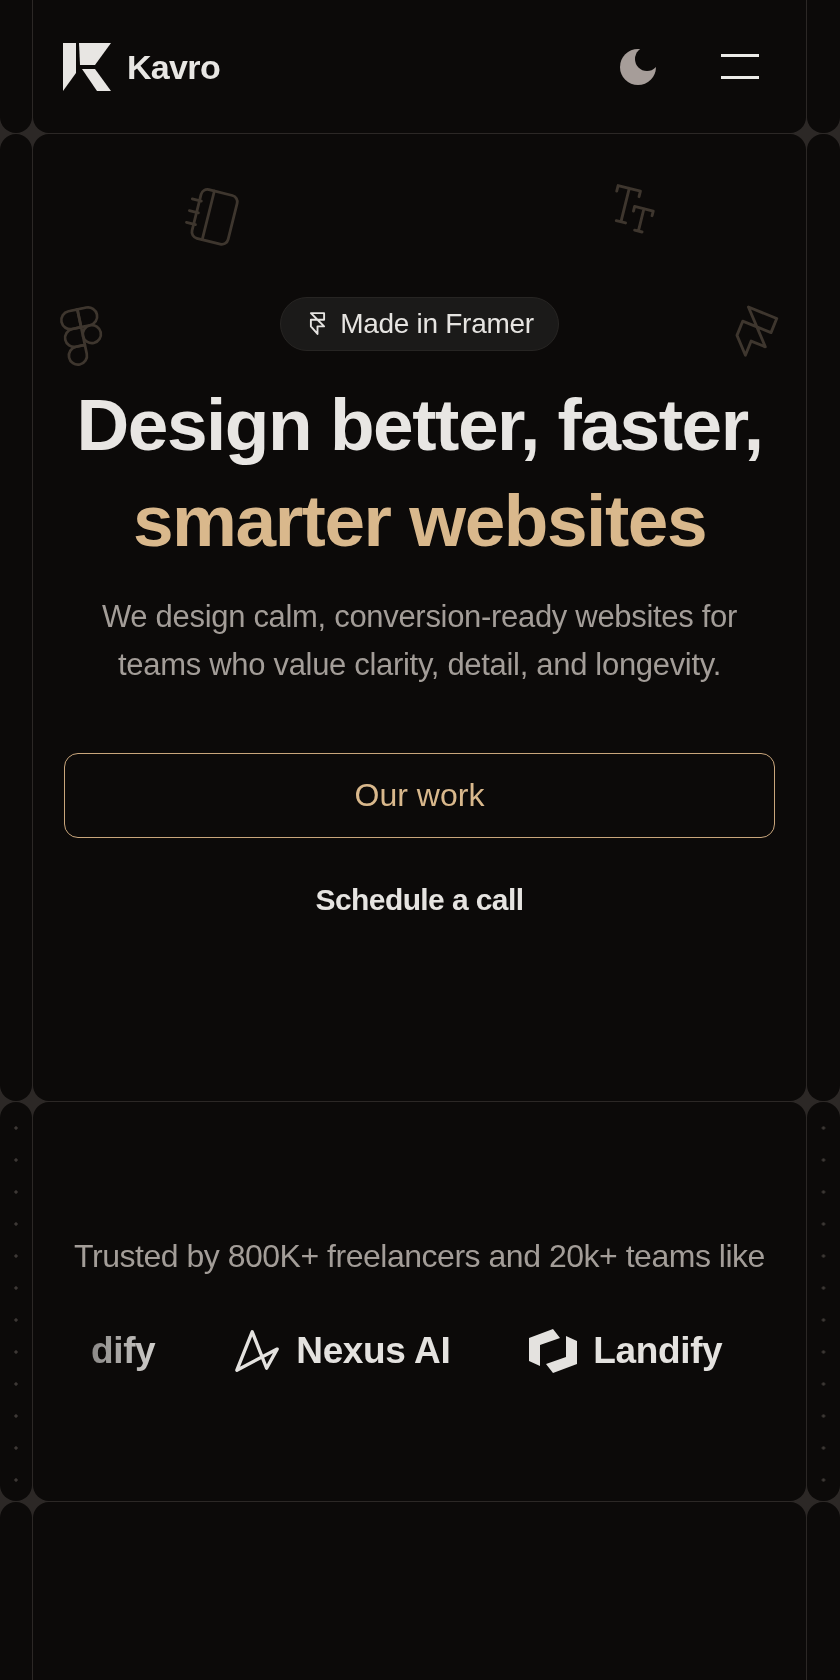 This screenshot has width=840, height=1680. What do you see at coordinates (419, 1256) in the screenshot?
I see `trusted-caption: Trusted by 800K+ freelancers and 20k+ teams like` at bounding box center [419, 1256].